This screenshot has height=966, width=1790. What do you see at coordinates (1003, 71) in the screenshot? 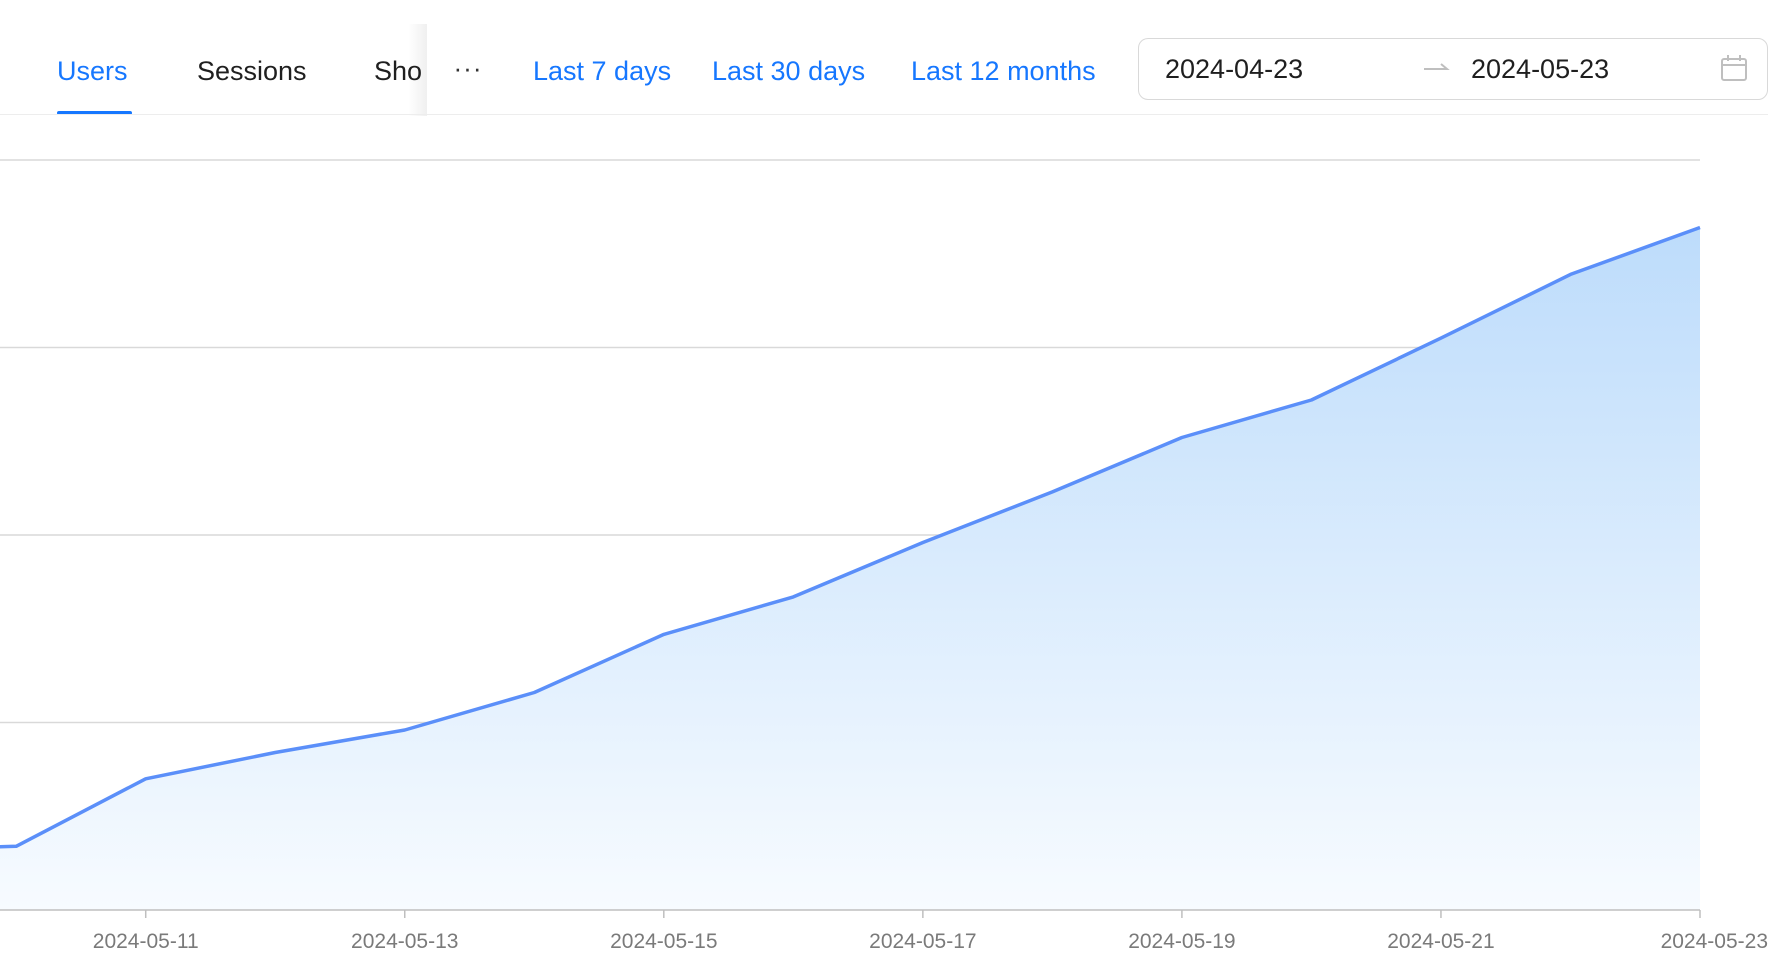
I see `last-12-months-link: Last 12 months` at bounding box center [1003, 71].